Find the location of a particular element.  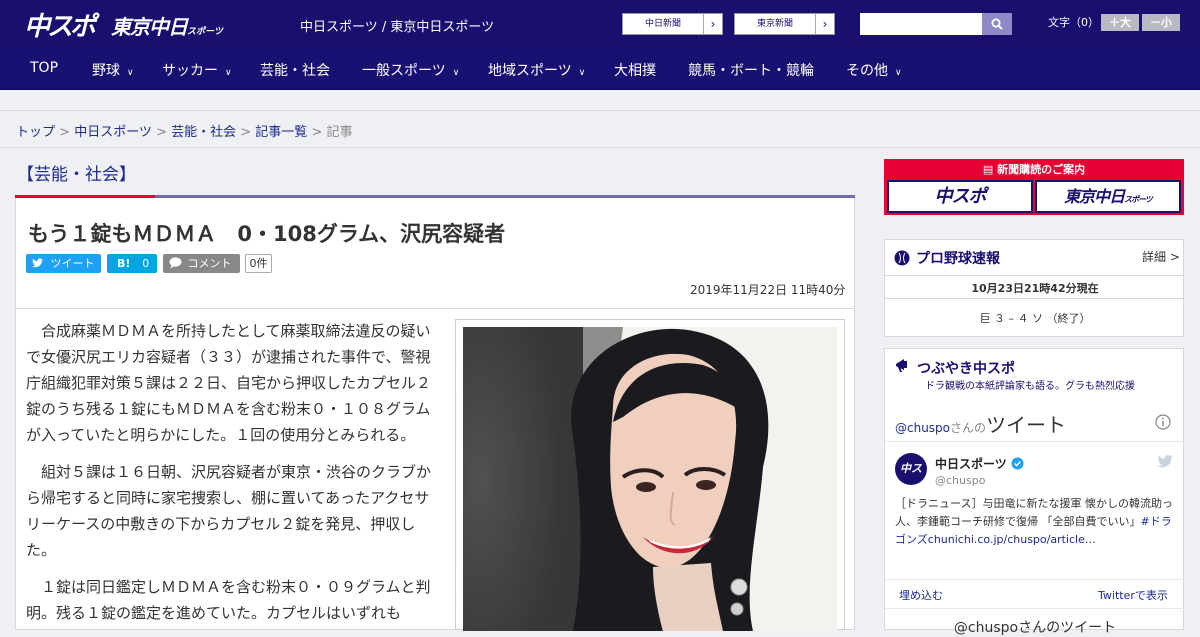

category-underline is located at coordinates (435, 196).